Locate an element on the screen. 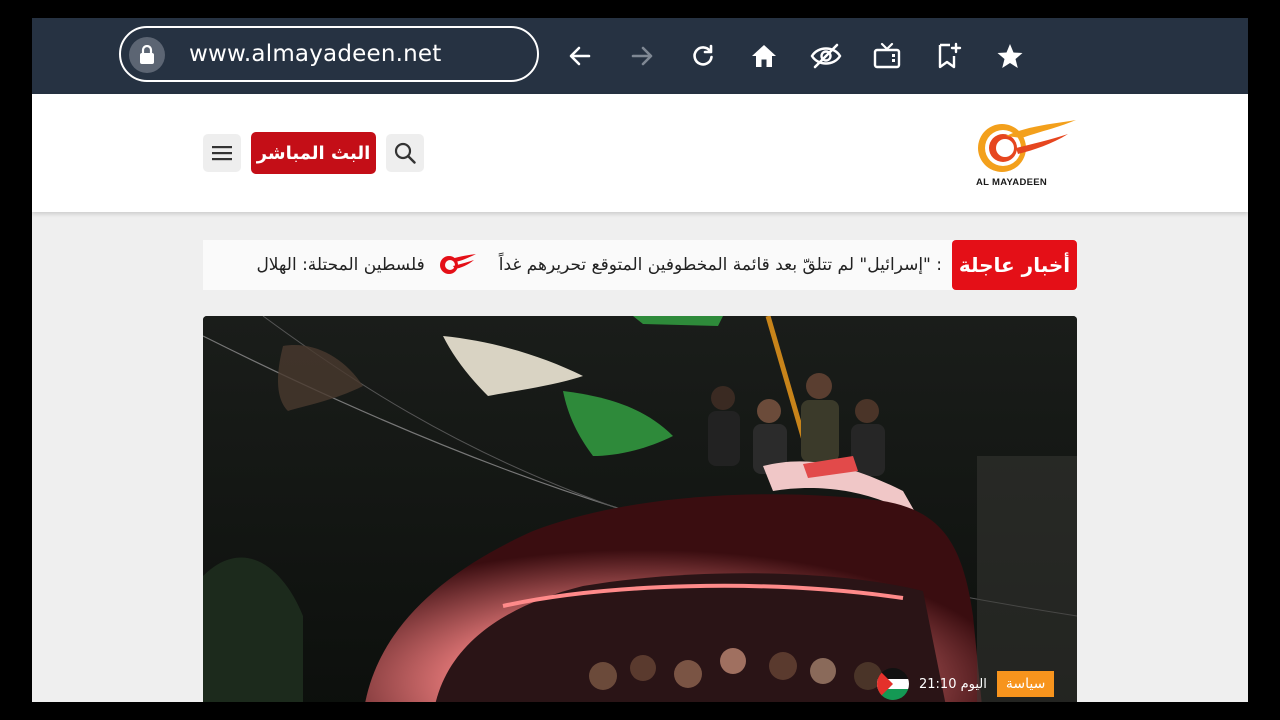 The image size is (1280, 720). article-meta: سياسة اليوم 21:10 is located at coordinates (966, 684).